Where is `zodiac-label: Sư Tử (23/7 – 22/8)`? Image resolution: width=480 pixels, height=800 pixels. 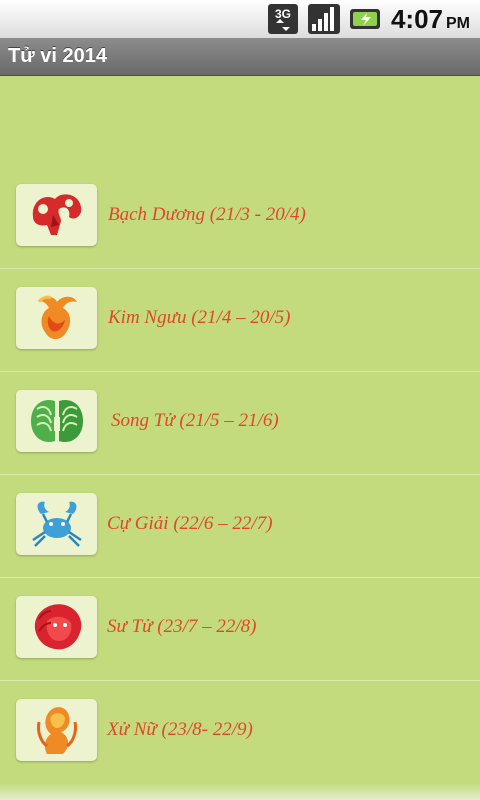
zodiac-label: Sư Tử (23/7 – 22/8) is located at coordinates (182, 626).